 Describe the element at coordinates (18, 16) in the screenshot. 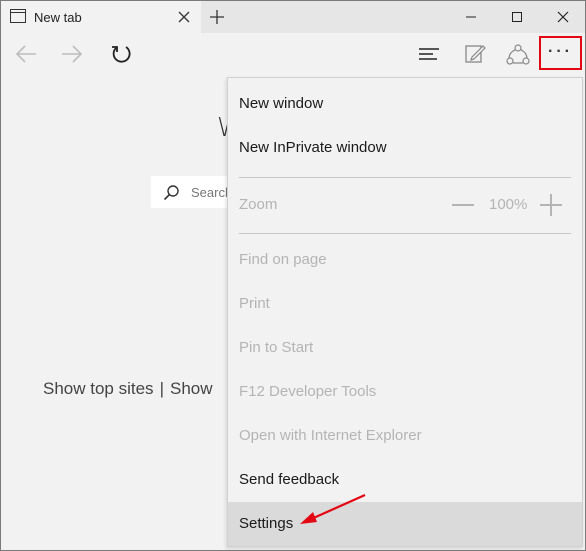

I see `browser-tab-icon` at that location.